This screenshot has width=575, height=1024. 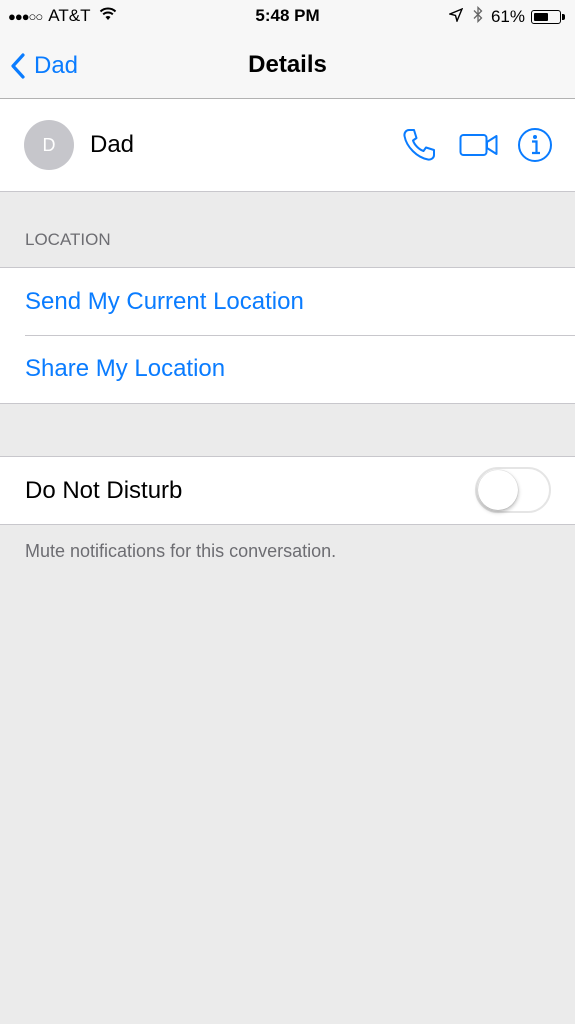 What do you see at coordinates (49, 145) in the screenshot?
I see `avatar: D` at bounding box center [49, 145].